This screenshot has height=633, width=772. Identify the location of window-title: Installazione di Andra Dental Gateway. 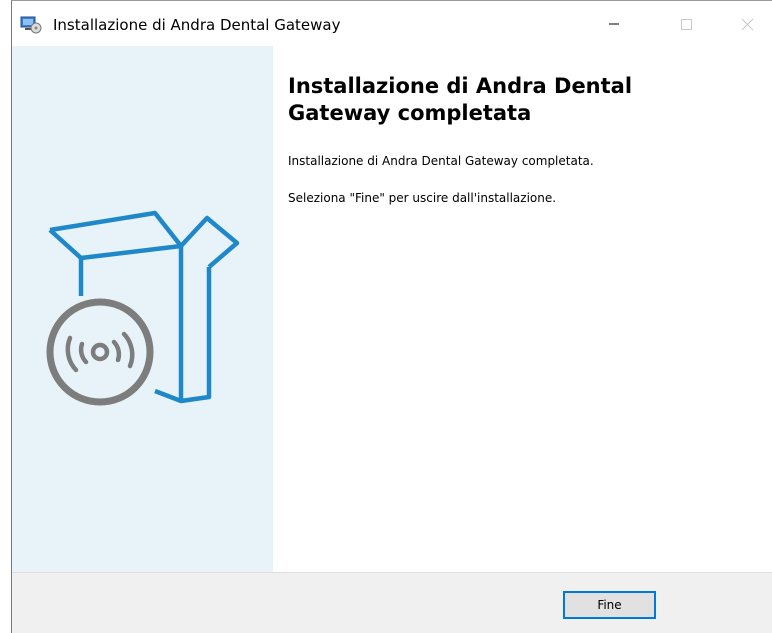
(197, 25).